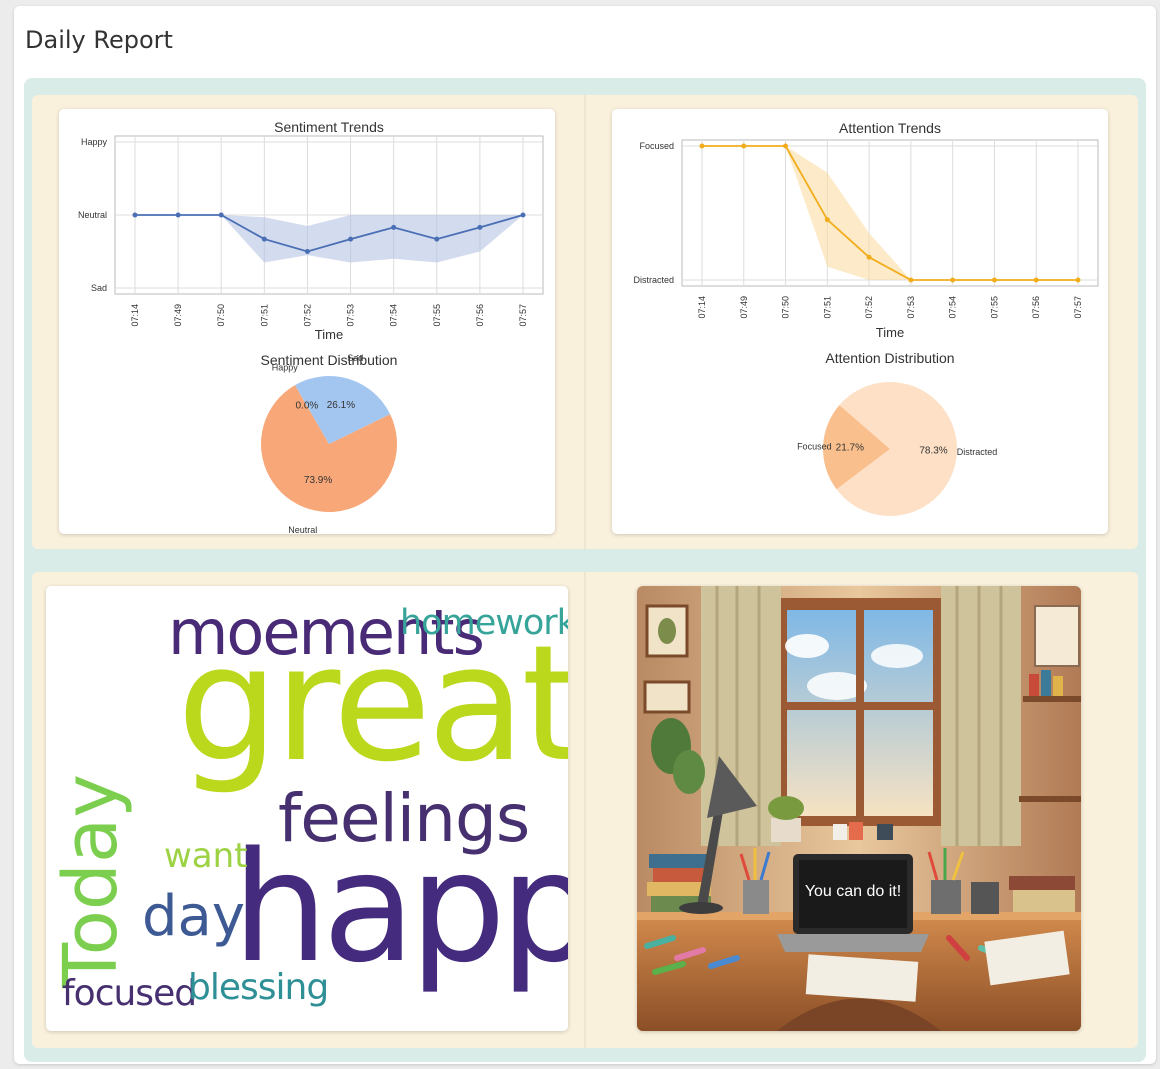 The width and height of the screenshot is (1160, 1069). Describe the element at coordinates (206, 856) in the screenshot. I see `word-want: want` at that location.